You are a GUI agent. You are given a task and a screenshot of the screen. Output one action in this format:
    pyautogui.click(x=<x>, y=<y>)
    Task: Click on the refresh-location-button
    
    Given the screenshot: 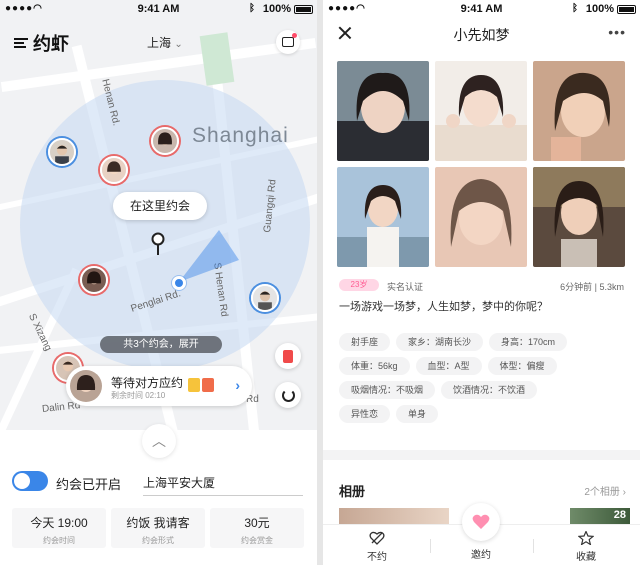 What is the action you would take?
    pyautogui.click(x=288, y=395)
    